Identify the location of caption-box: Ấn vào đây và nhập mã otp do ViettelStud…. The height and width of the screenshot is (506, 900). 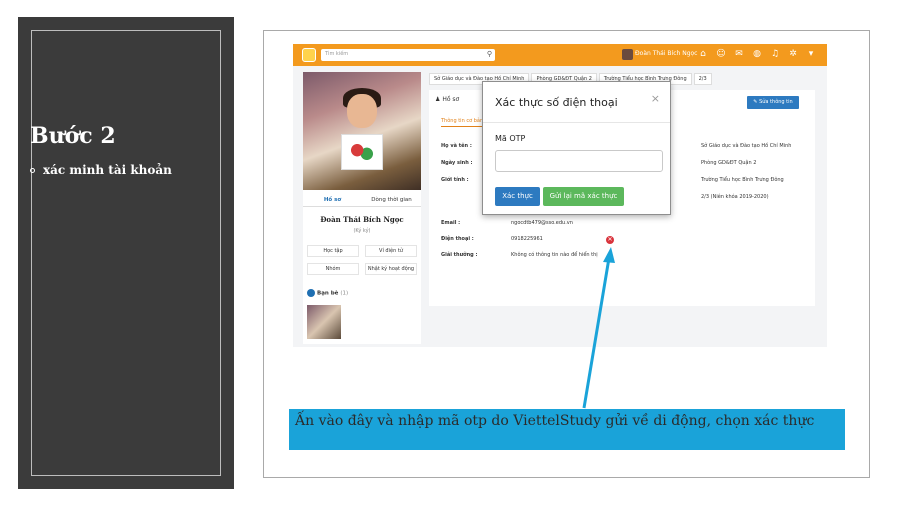
(567, 429).